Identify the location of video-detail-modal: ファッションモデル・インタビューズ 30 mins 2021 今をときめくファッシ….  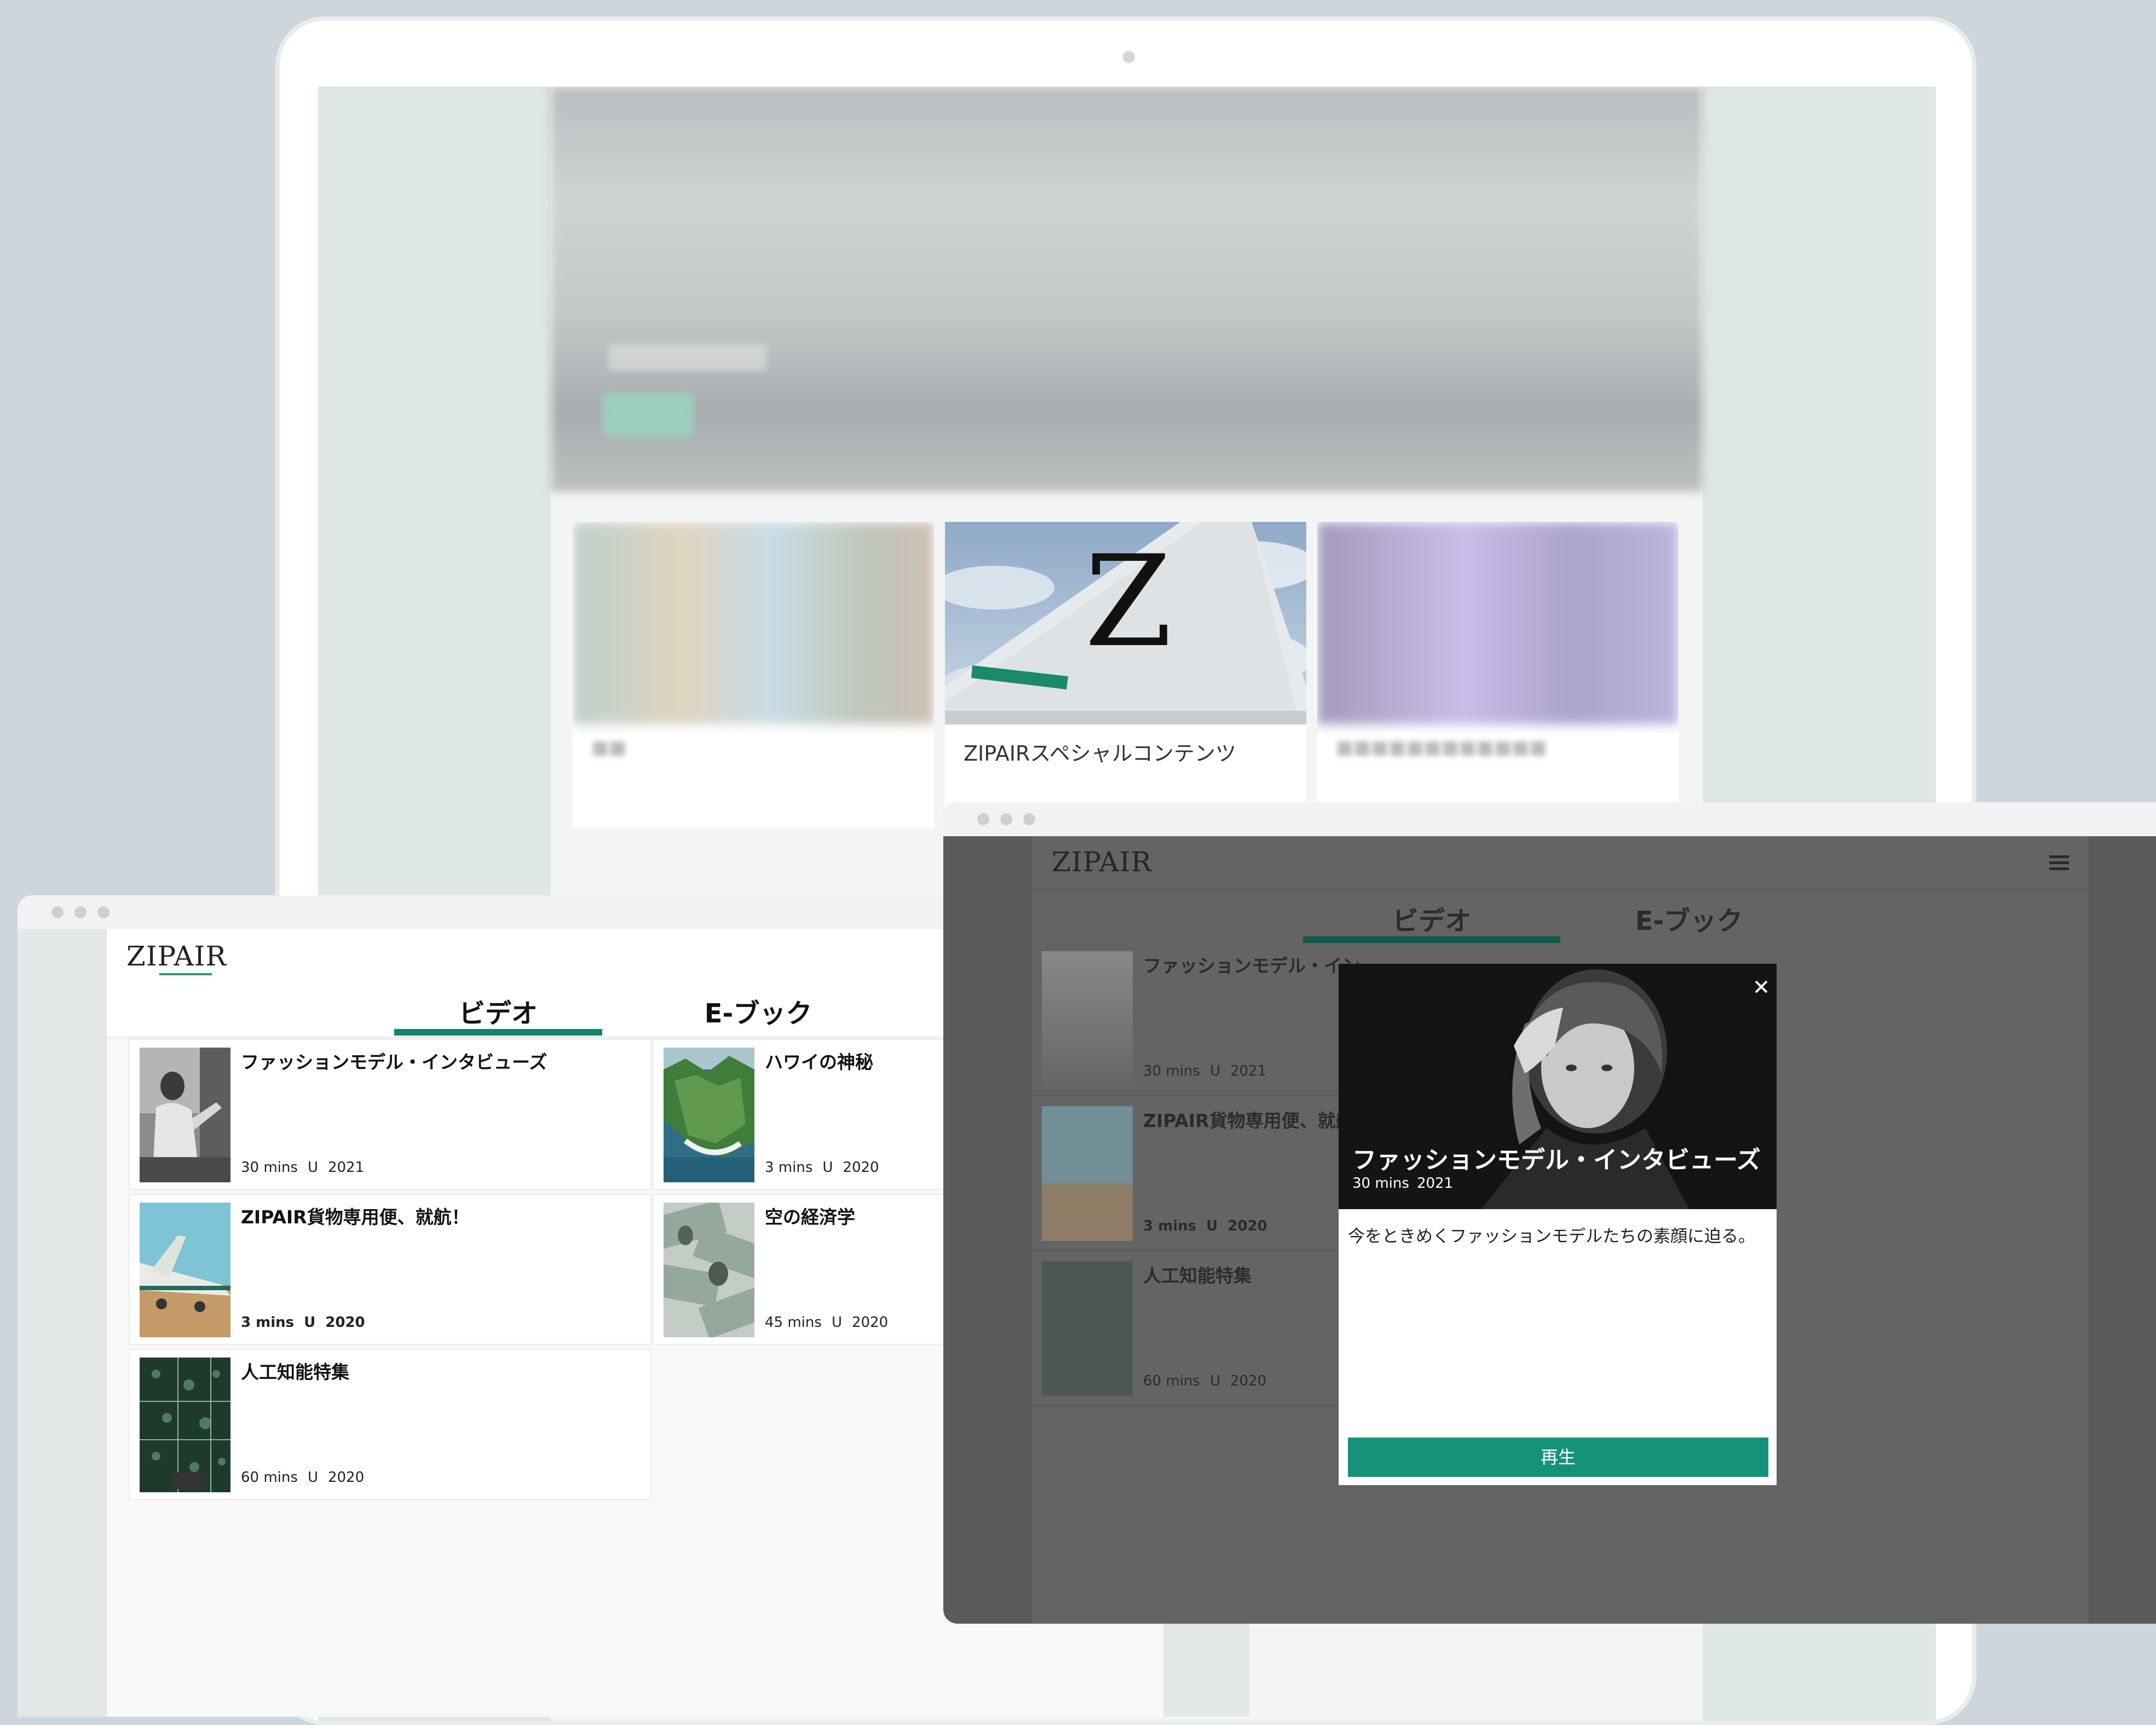
(1558, 1224).